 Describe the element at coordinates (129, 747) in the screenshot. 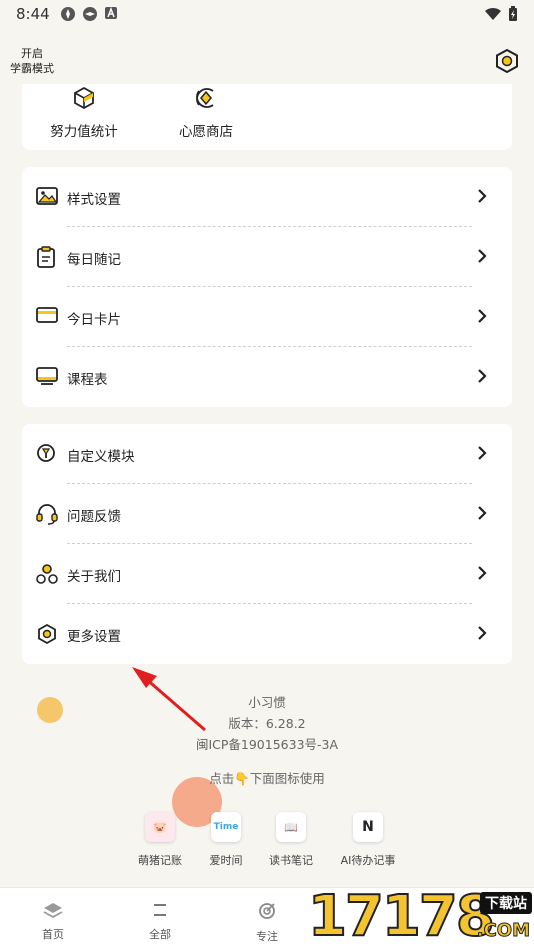

I see `annotation-overlay` at that location.